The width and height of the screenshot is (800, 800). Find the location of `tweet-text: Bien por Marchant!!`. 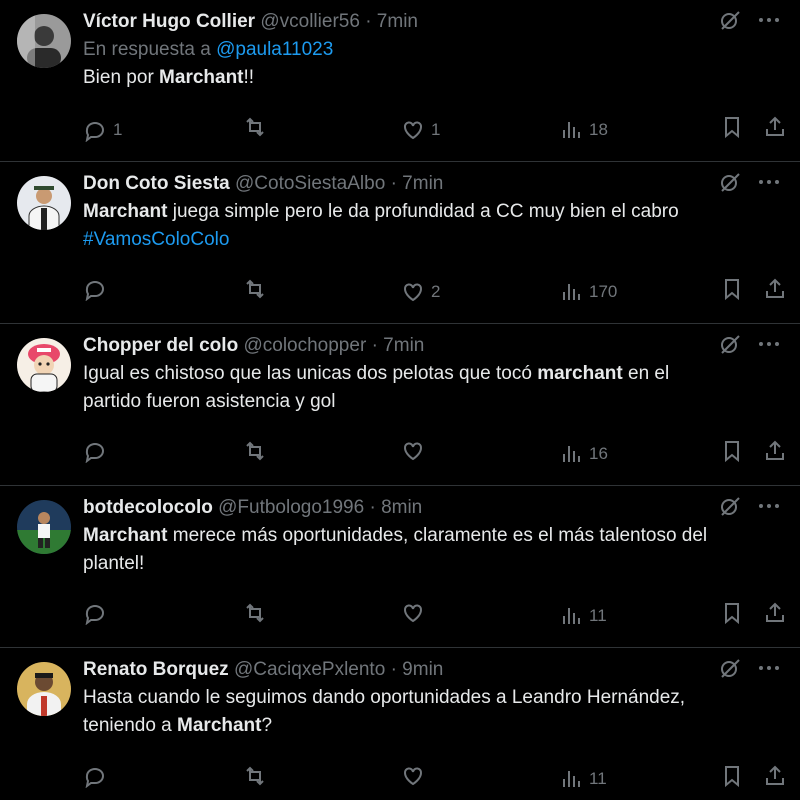

tweet-text: Bien por Marchant!! is located at coordinates (396, 78).